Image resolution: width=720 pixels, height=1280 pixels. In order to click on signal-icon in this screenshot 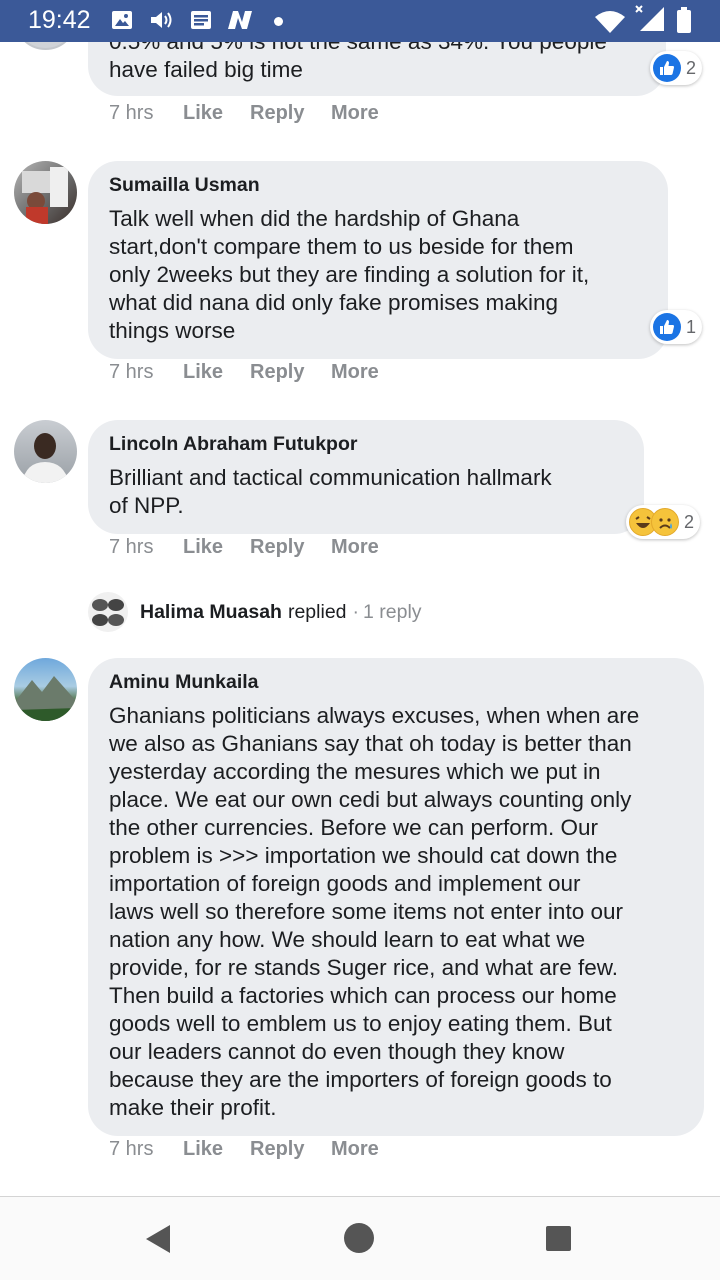, I will do `click(649, 18)`.